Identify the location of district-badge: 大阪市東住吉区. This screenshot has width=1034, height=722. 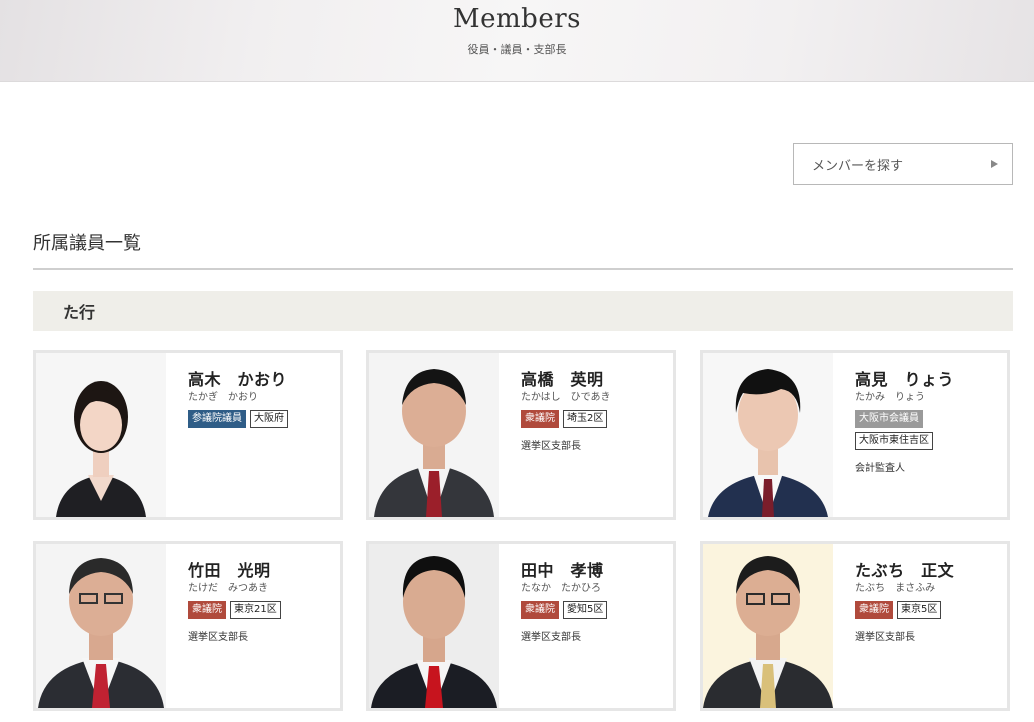
(894, 441).